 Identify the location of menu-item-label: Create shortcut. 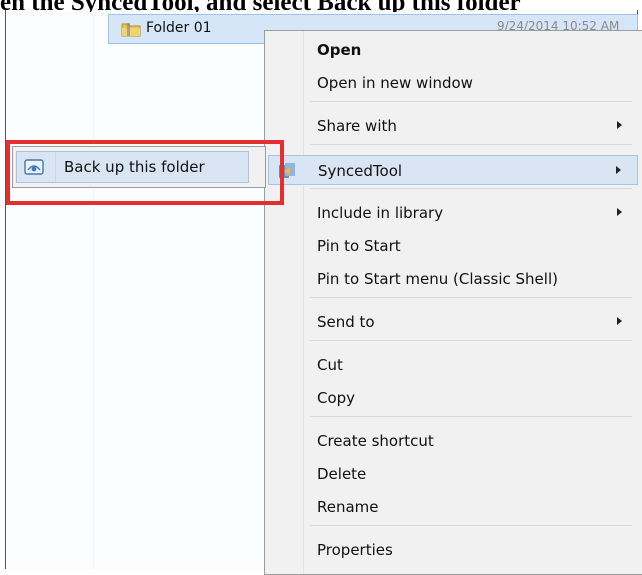
(375, 441).